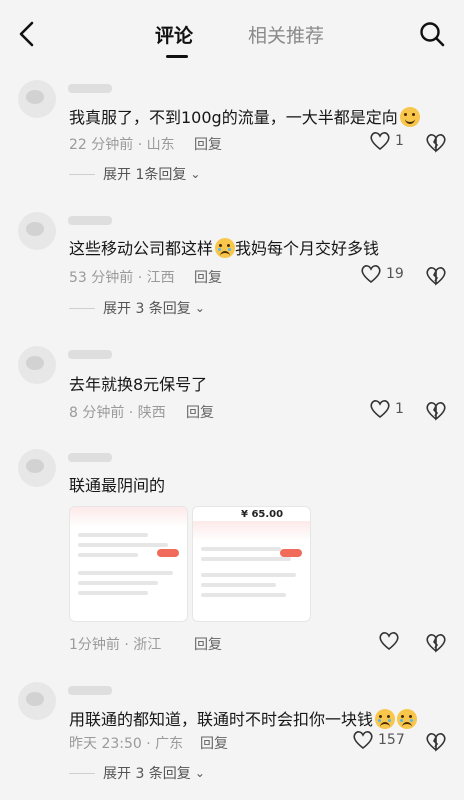  Describe the element at coordinates (391, 740) in the screenshot. I see `like-count: 157` at that location.